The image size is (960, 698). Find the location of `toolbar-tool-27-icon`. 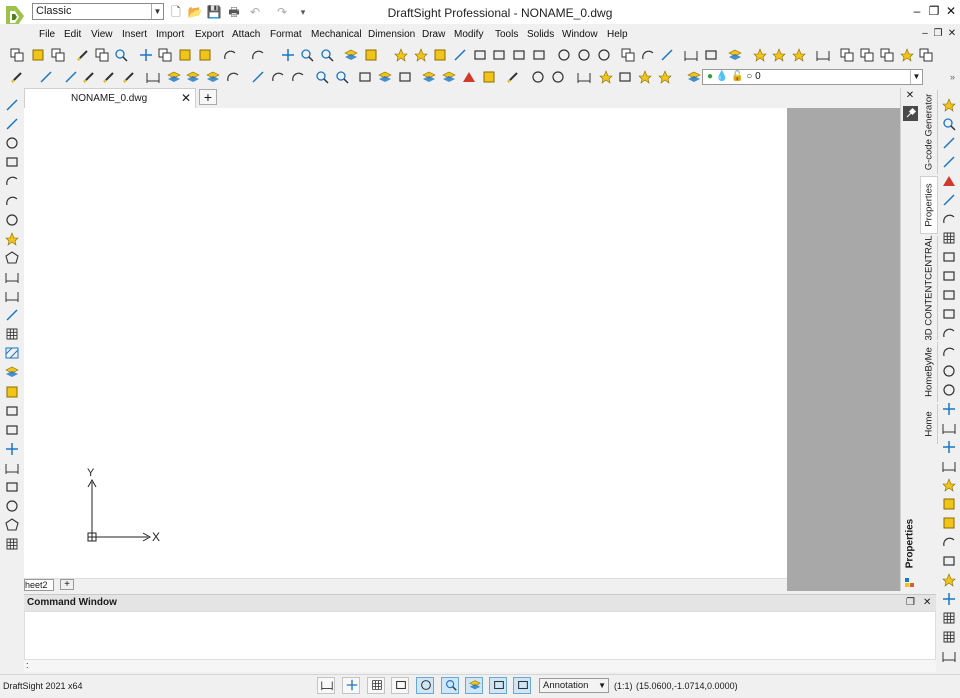

toolbar-tool-27-icon is located at coordinates (584, 55).